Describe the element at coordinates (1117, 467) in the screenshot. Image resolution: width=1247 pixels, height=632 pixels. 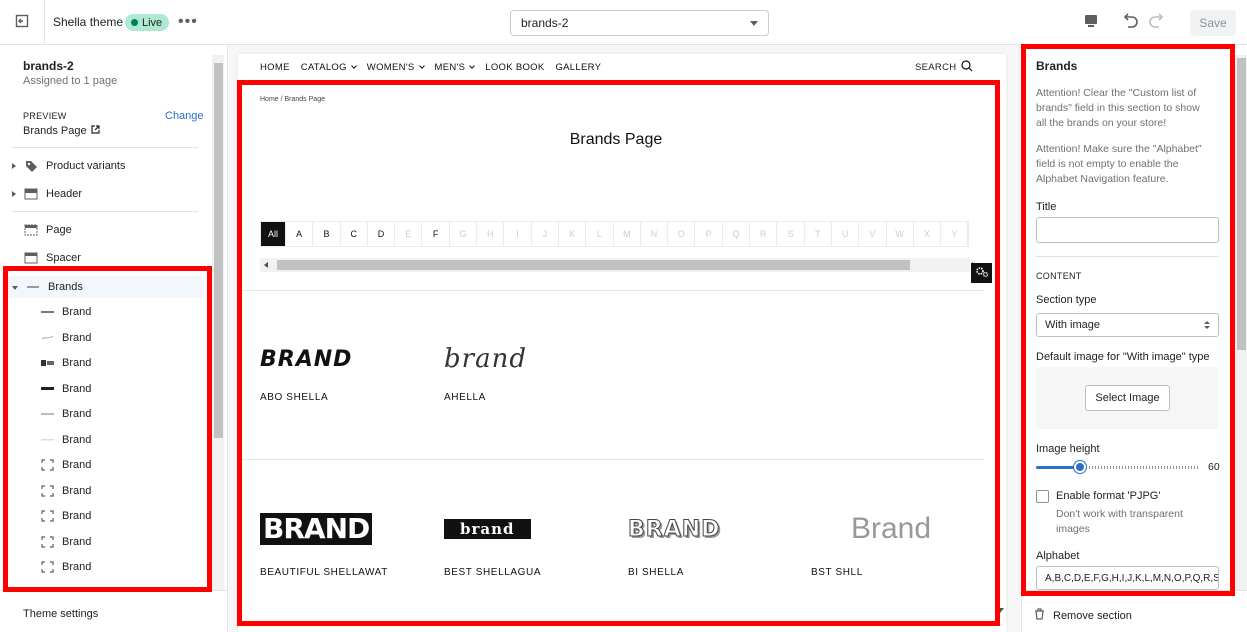
I see `image-height-slider` at that location.